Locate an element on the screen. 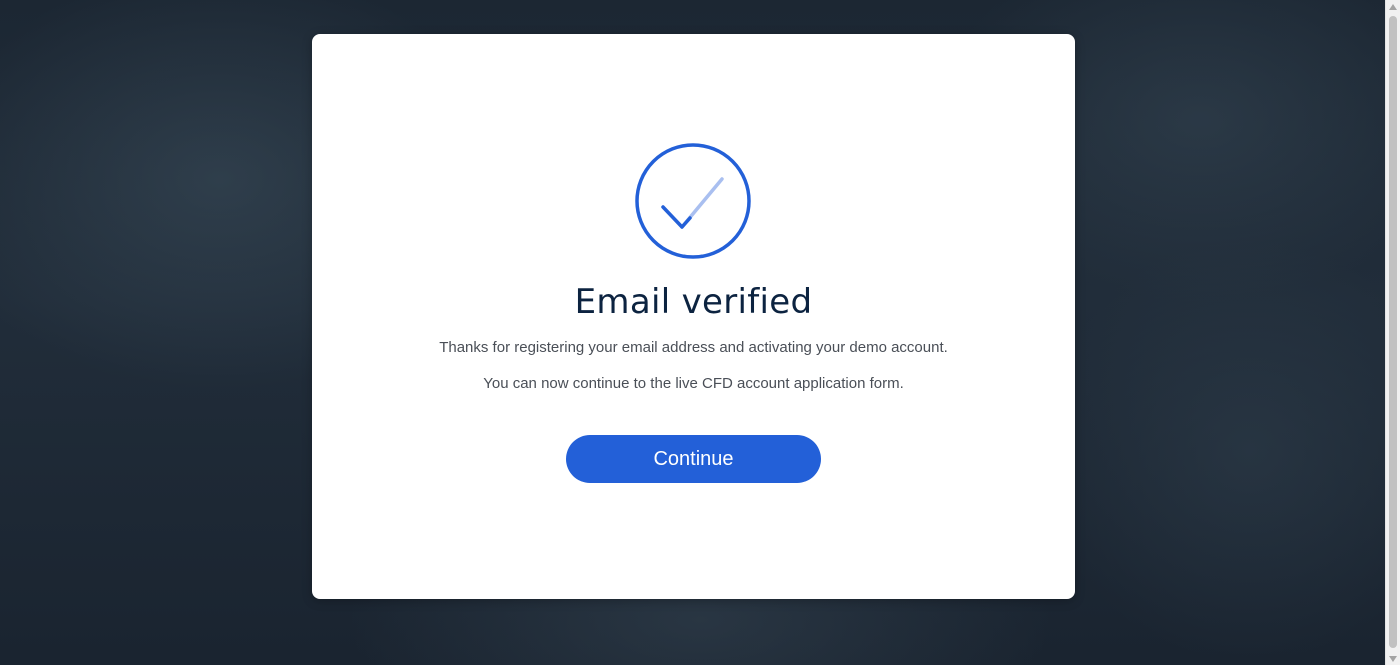 The height and width of the screenshot is (665, 1400). vertical-scrollbar is located at coordinates (1392, 332).